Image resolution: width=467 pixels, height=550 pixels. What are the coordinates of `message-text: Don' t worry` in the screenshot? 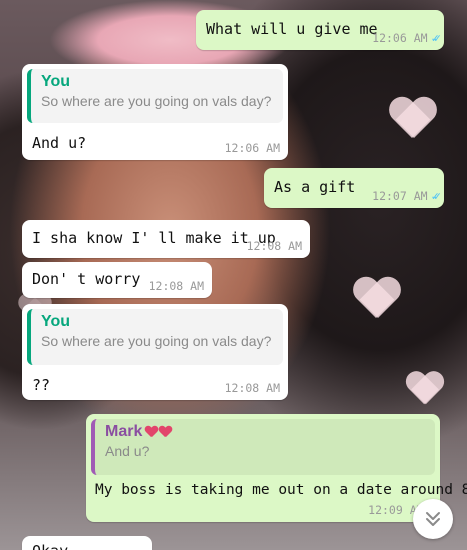 It's located at (86, 279).